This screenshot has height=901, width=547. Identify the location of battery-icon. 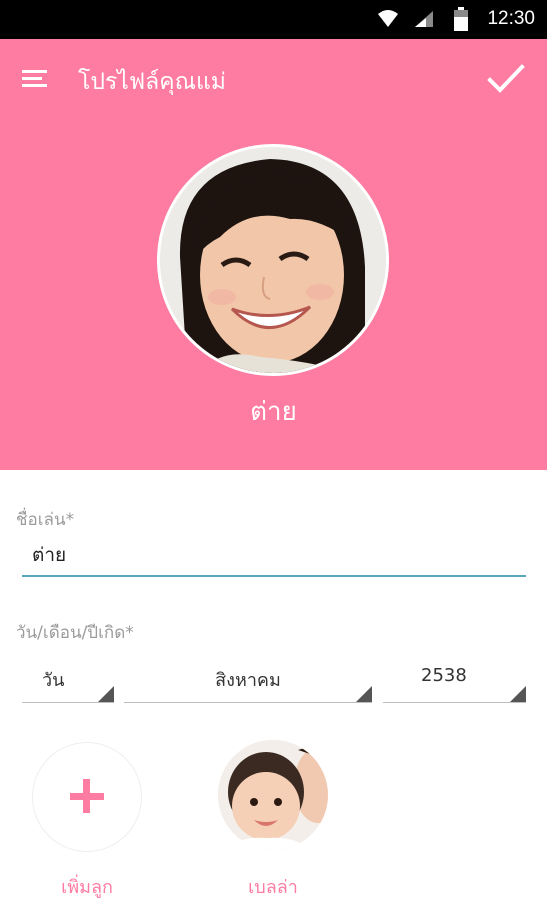
(461, 19).